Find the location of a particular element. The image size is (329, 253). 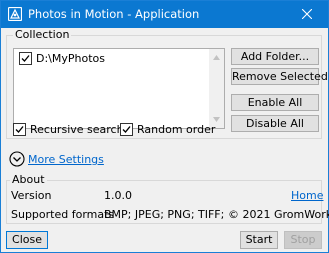

more-settings-link: More Settings is located at coordinates (66, 159).